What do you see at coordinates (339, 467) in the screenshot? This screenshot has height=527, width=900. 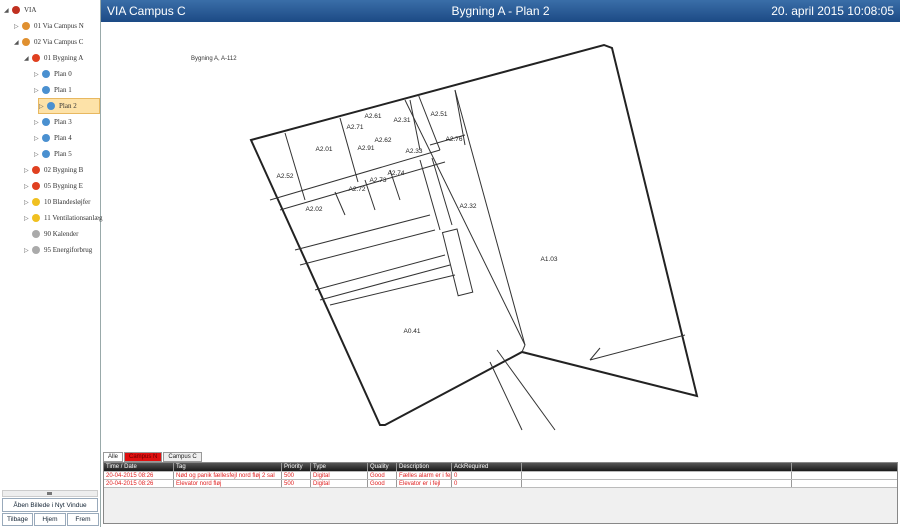 I see `column-header: Type` at bounding box center [339, 467].